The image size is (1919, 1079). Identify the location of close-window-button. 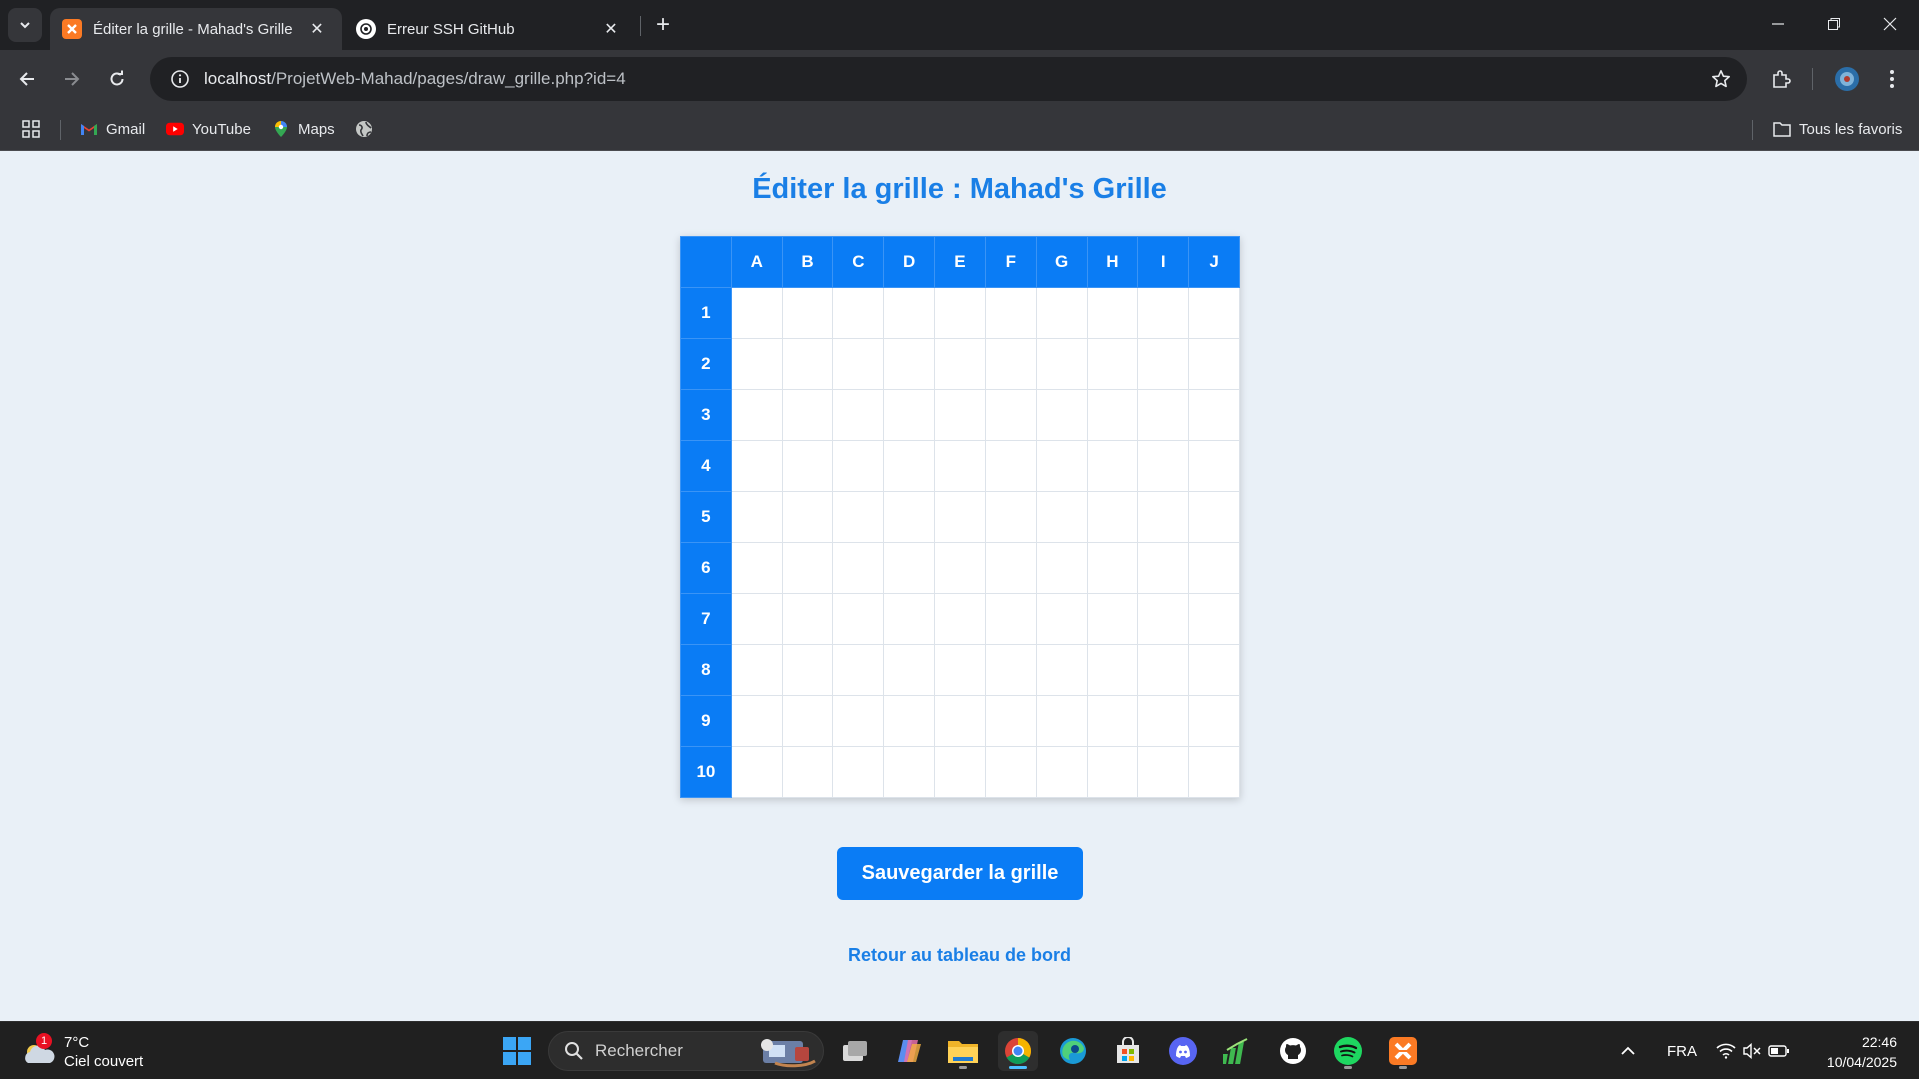
(1890, 24).